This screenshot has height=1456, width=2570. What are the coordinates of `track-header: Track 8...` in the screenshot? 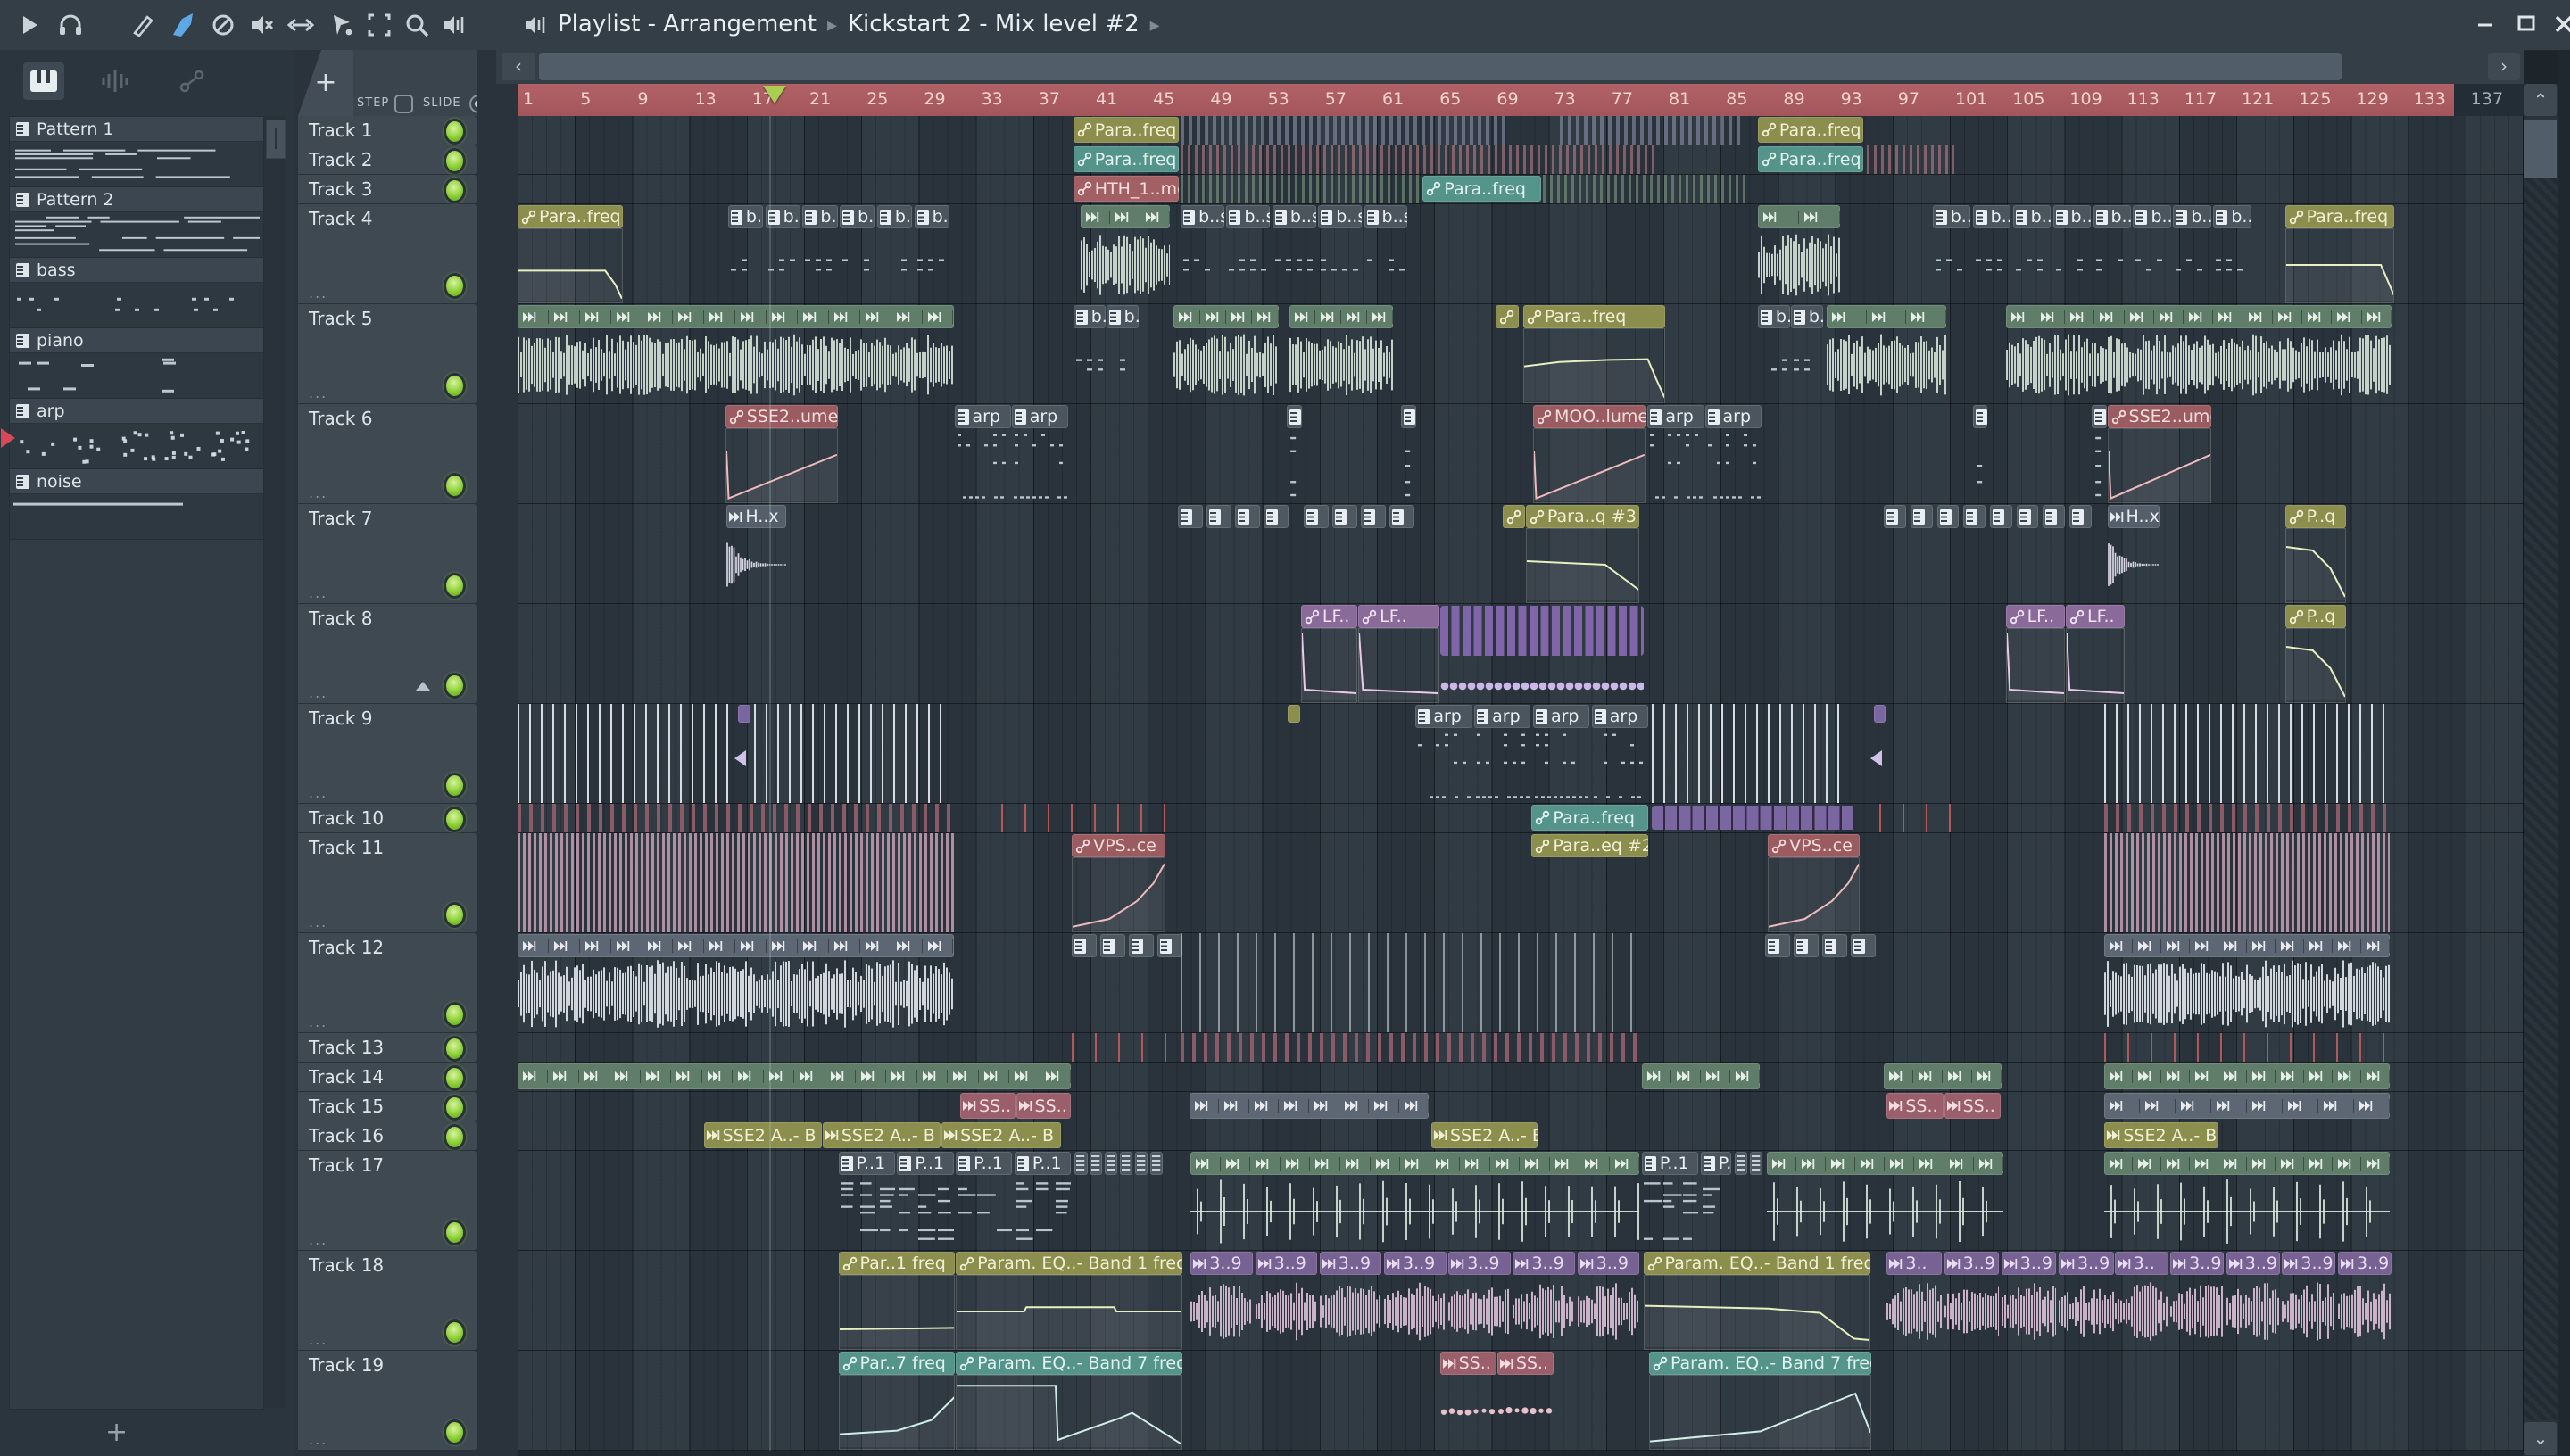 It's located at (387, 654).